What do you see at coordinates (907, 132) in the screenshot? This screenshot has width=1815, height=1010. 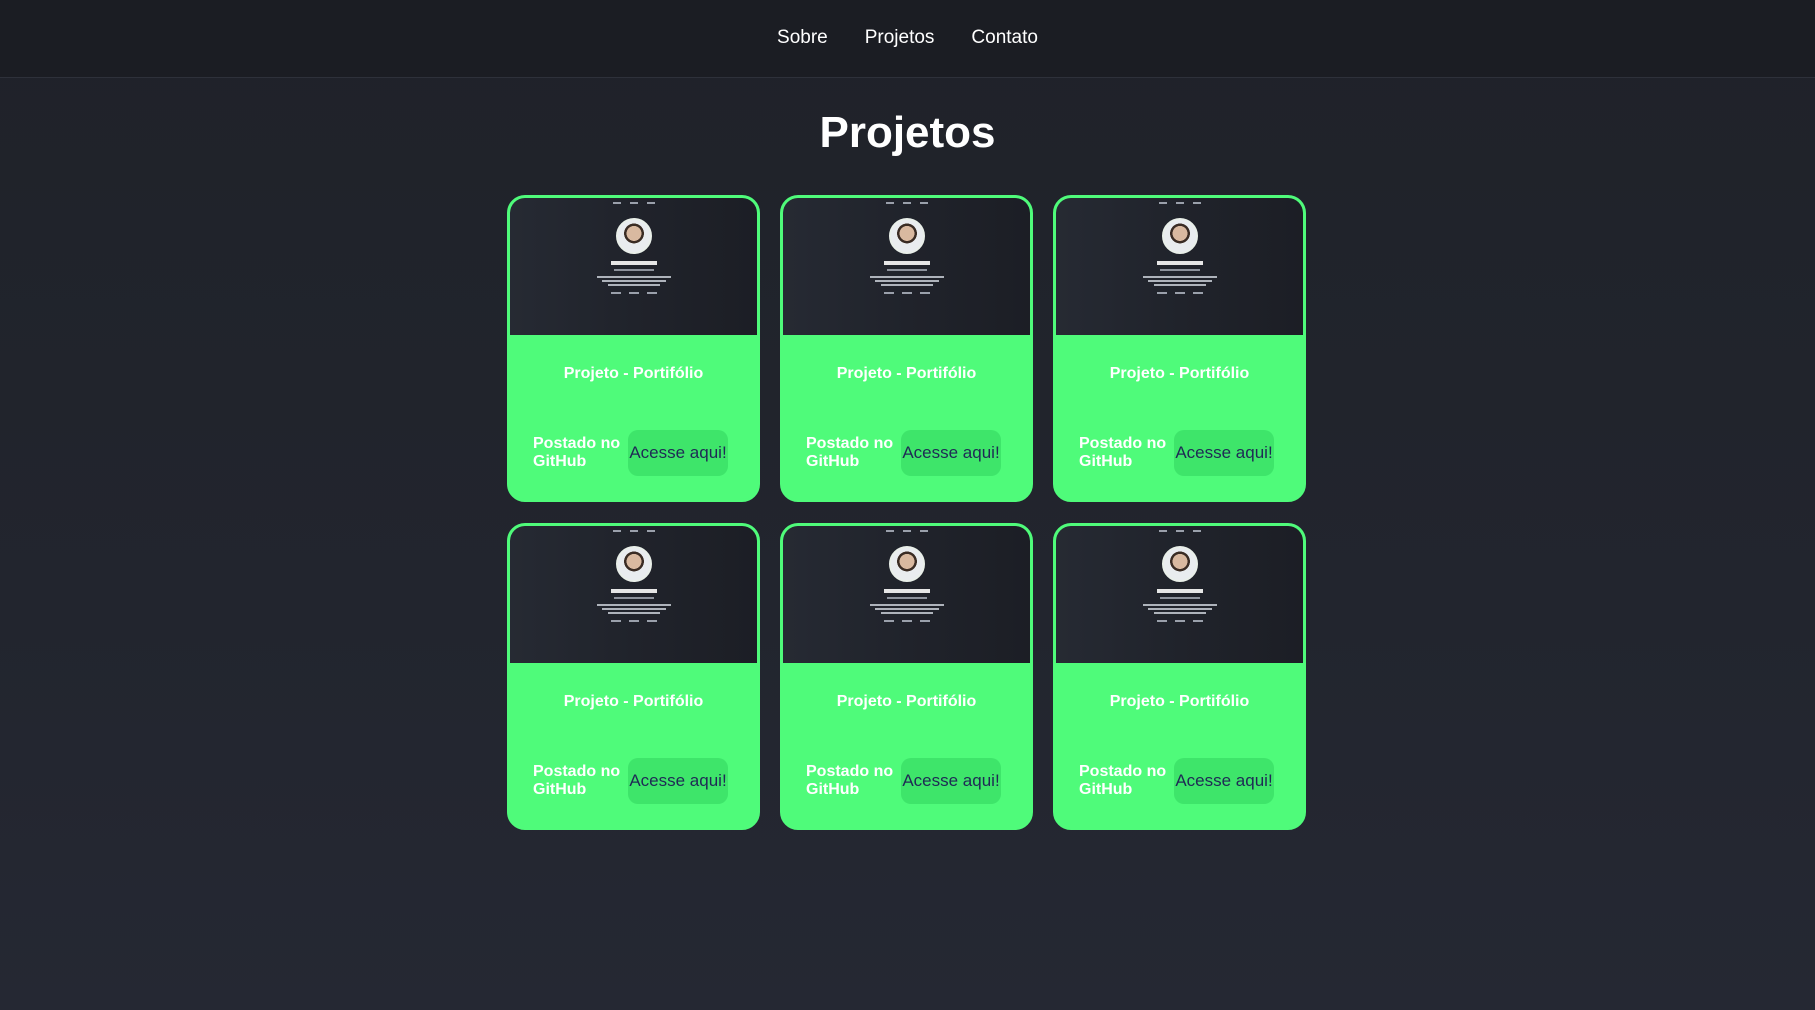 I see `page-title: Projetos` at bounding box center [907, 132].